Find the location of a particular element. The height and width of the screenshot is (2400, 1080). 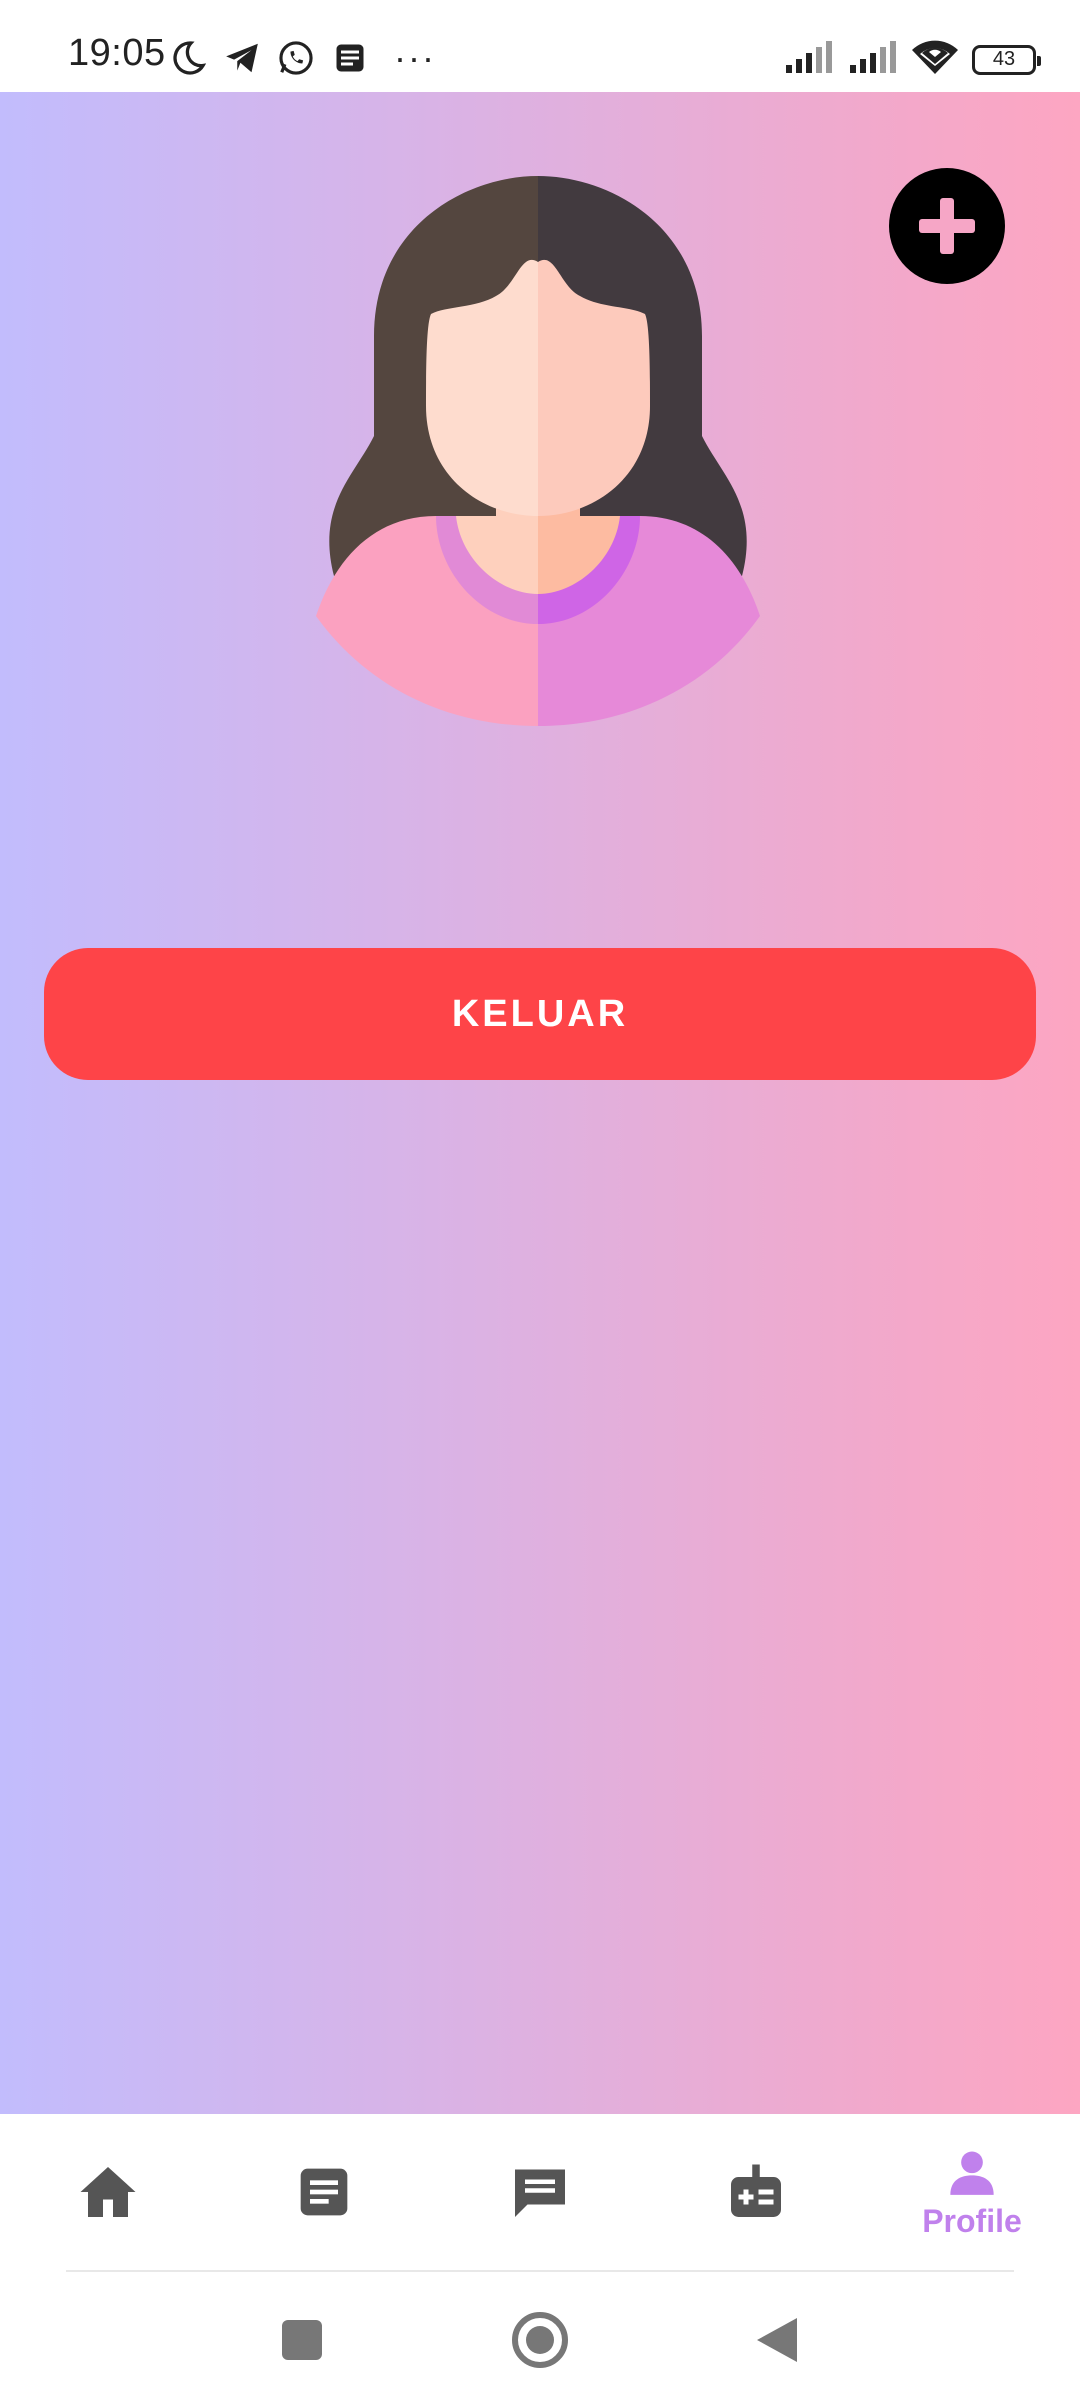

back-icon is located at coordinates (777, 2340).